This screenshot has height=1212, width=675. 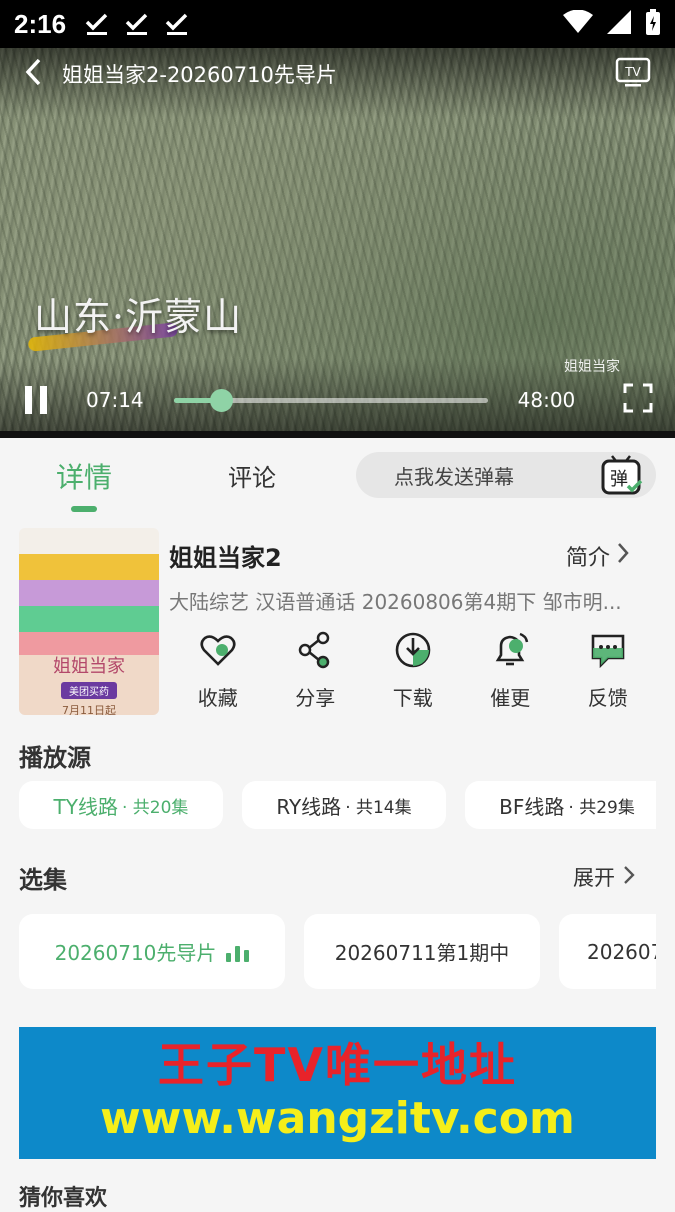 I want to click on ad-banner: 王子TV唯一地址 www.wangzitv.com, so click(x=337, y=1093).